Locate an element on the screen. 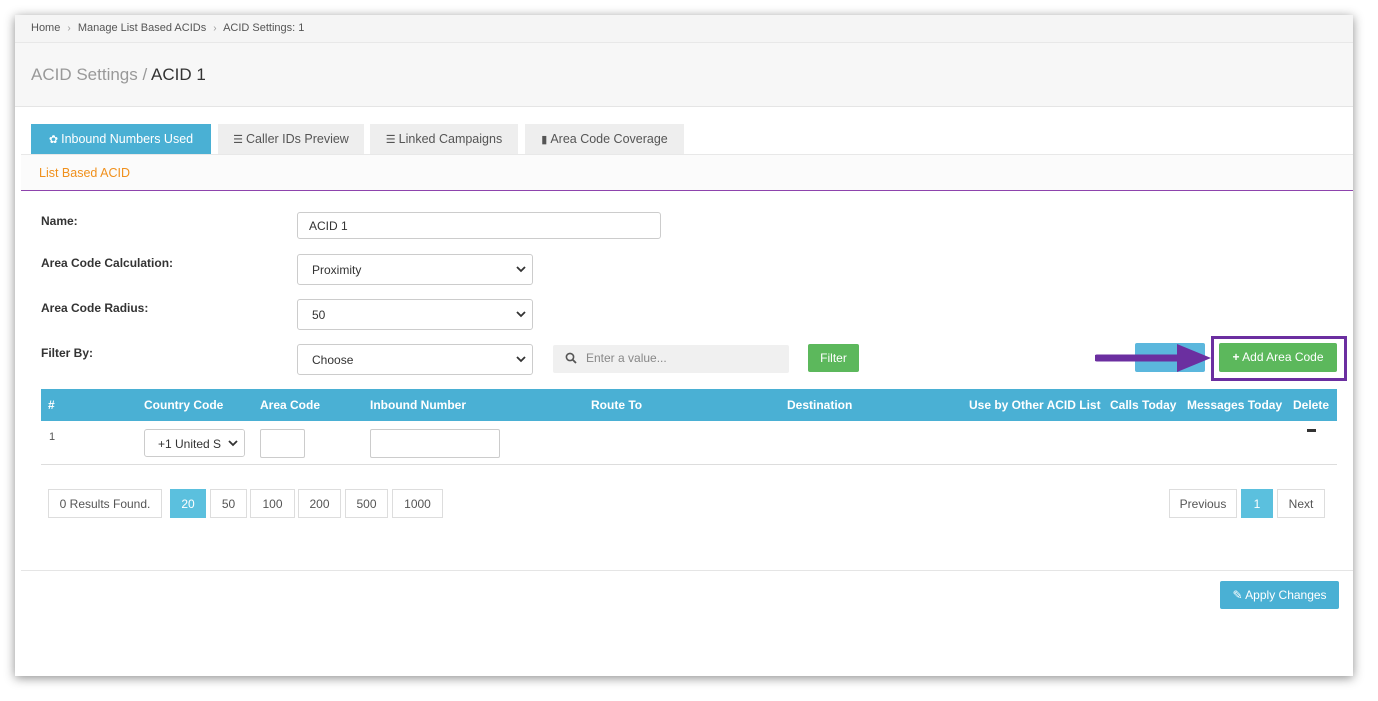  area-code-calculation-label: Area Code Calculation: is located at coordinates (107, 263).